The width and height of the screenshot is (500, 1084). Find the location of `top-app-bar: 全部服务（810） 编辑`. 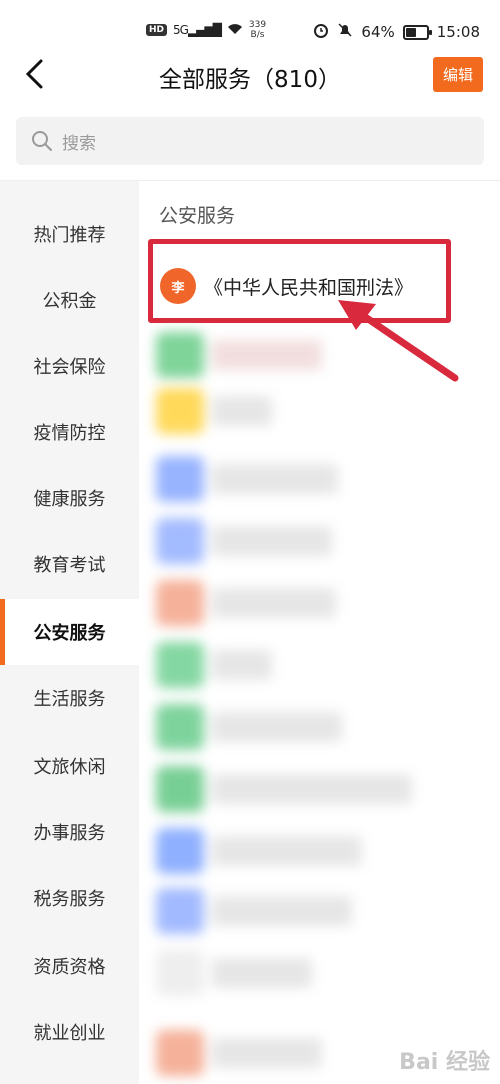

top-app-bar: 全部服务（810） 编辑 is located at coordinates (250, 76).